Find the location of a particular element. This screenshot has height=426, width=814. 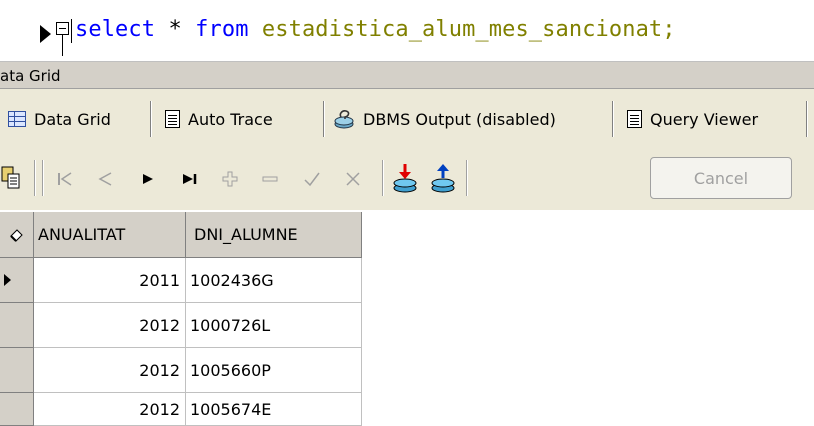

cell-dni-alumne: 1000726L is located at coordinates (274, 325).